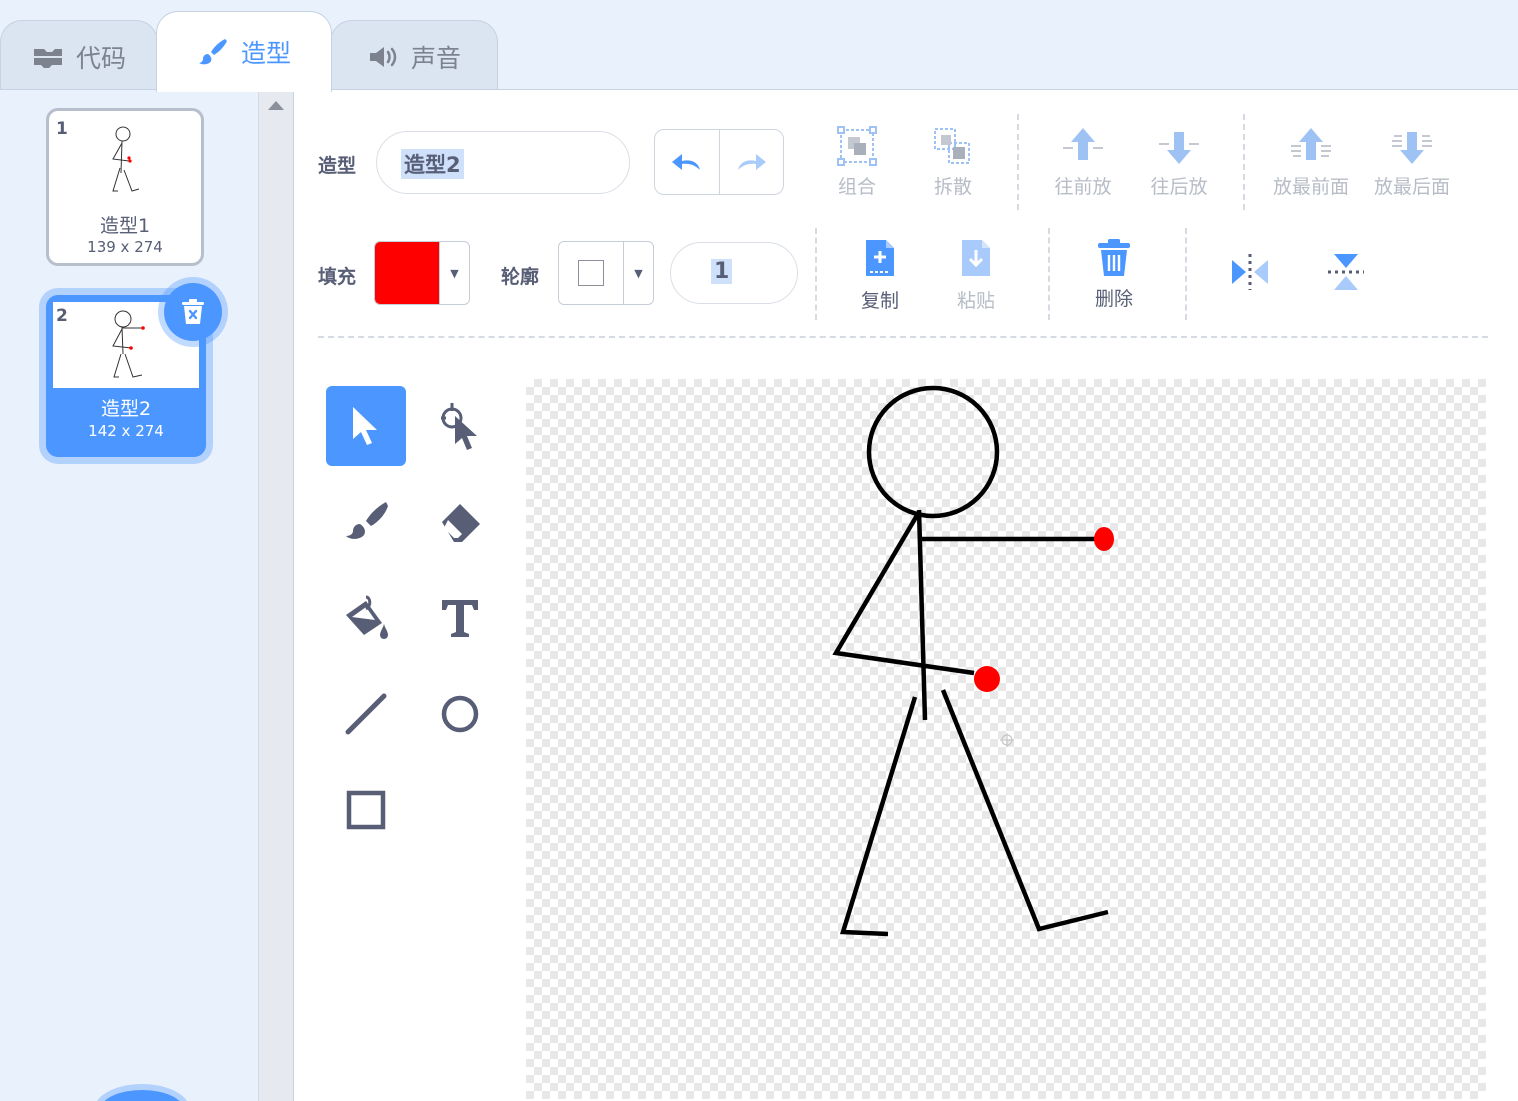 Image resolution: width=1518 pixels, height=1101 pixels. I want to click on fill-tool, so click(366, 618).